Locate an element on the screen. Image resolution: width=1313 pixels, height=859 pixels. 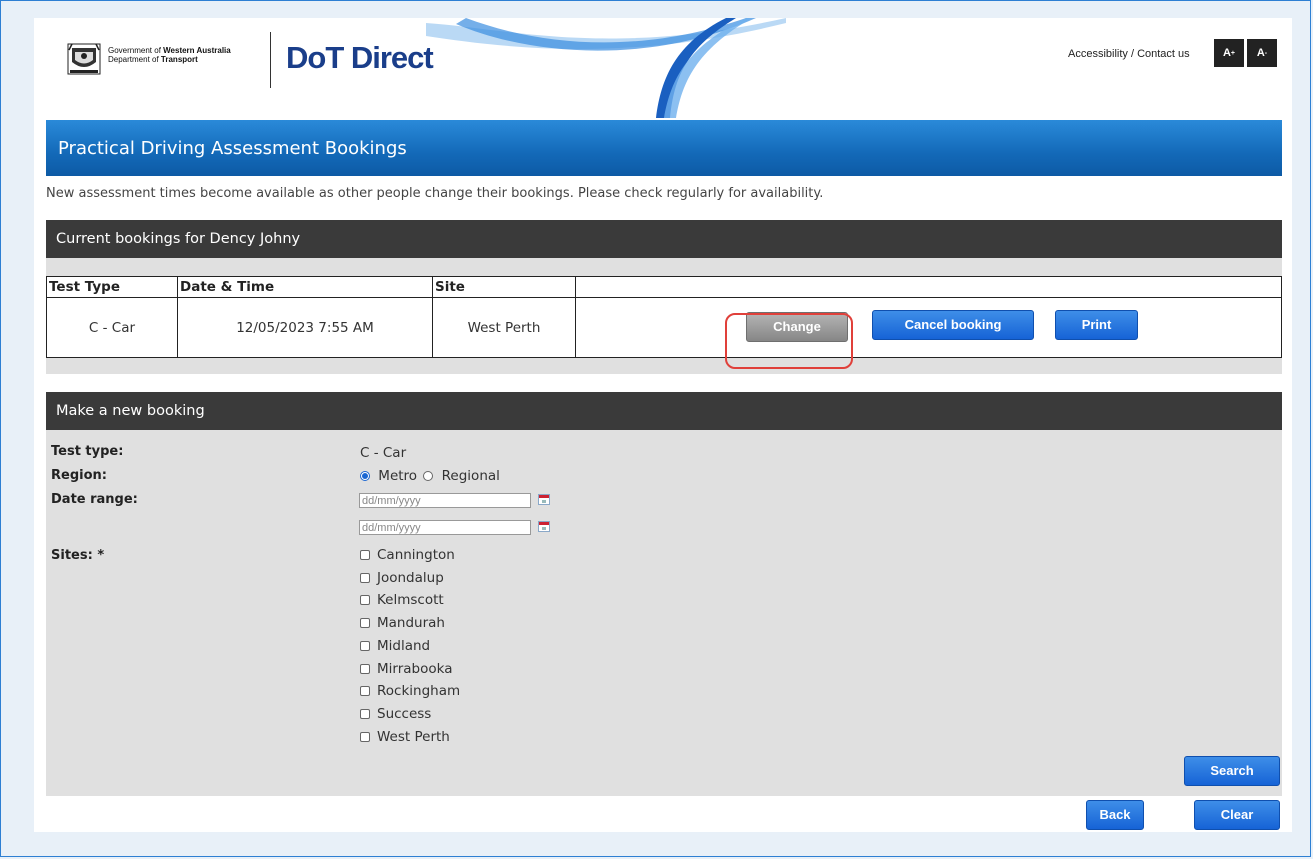
accessibility-contact-link: Accessibility / Contact us is located at coordinates (1129, 54).